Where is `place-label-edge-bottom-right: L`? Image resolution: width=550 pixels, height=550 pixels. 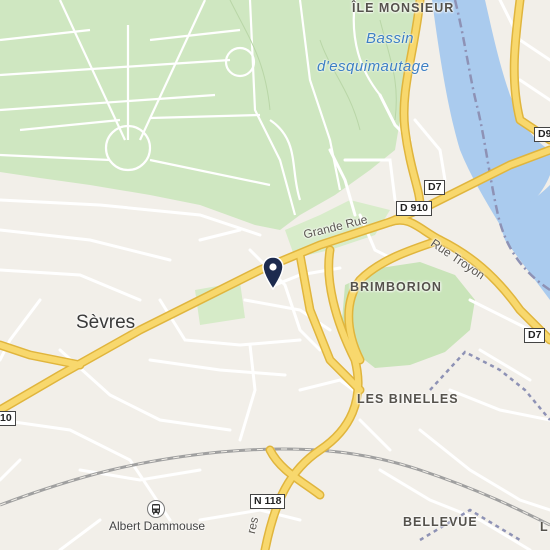 place-label-edge-bottom-right: L is located at coordinates (544, 527).